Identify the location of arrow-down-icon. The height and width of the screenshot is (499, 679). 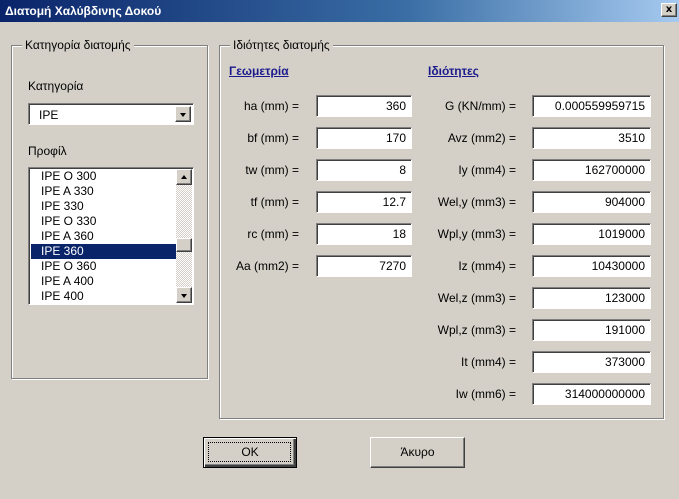
(184, 296).